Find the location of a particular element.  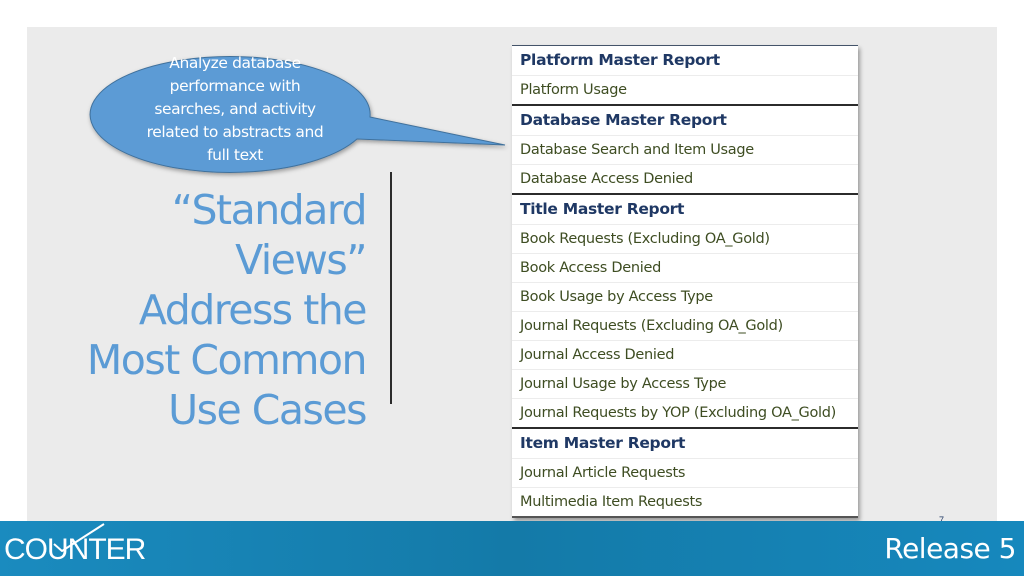

report-group-platform: Platform Master Report Platform Usage is located at coordinates (685, 76).